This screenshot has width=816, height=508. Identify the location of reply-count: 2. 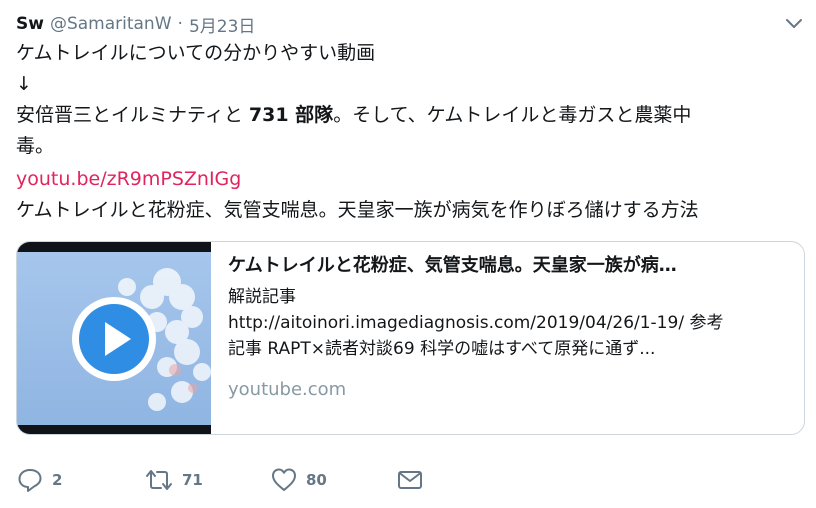
(57, 480).